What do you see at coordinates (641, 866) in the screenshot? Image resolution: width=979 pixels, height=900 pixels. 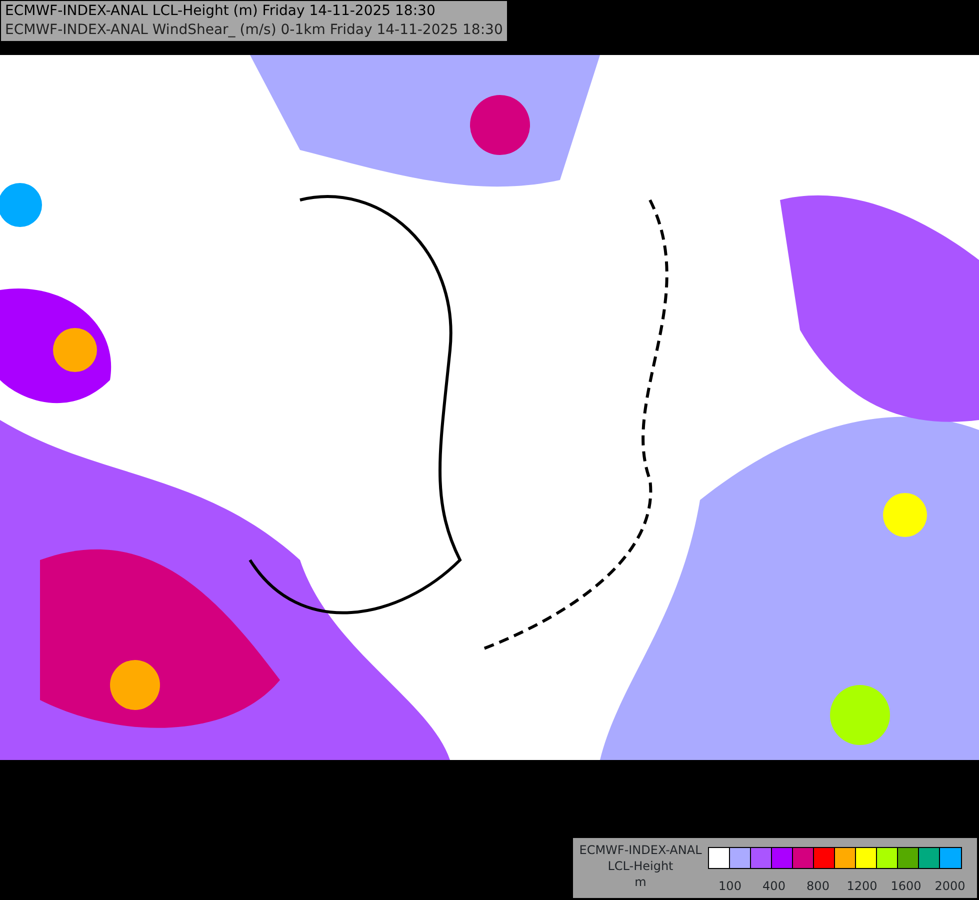 I see `legend-title: LCL-Height` at bounding box center [641, 866].